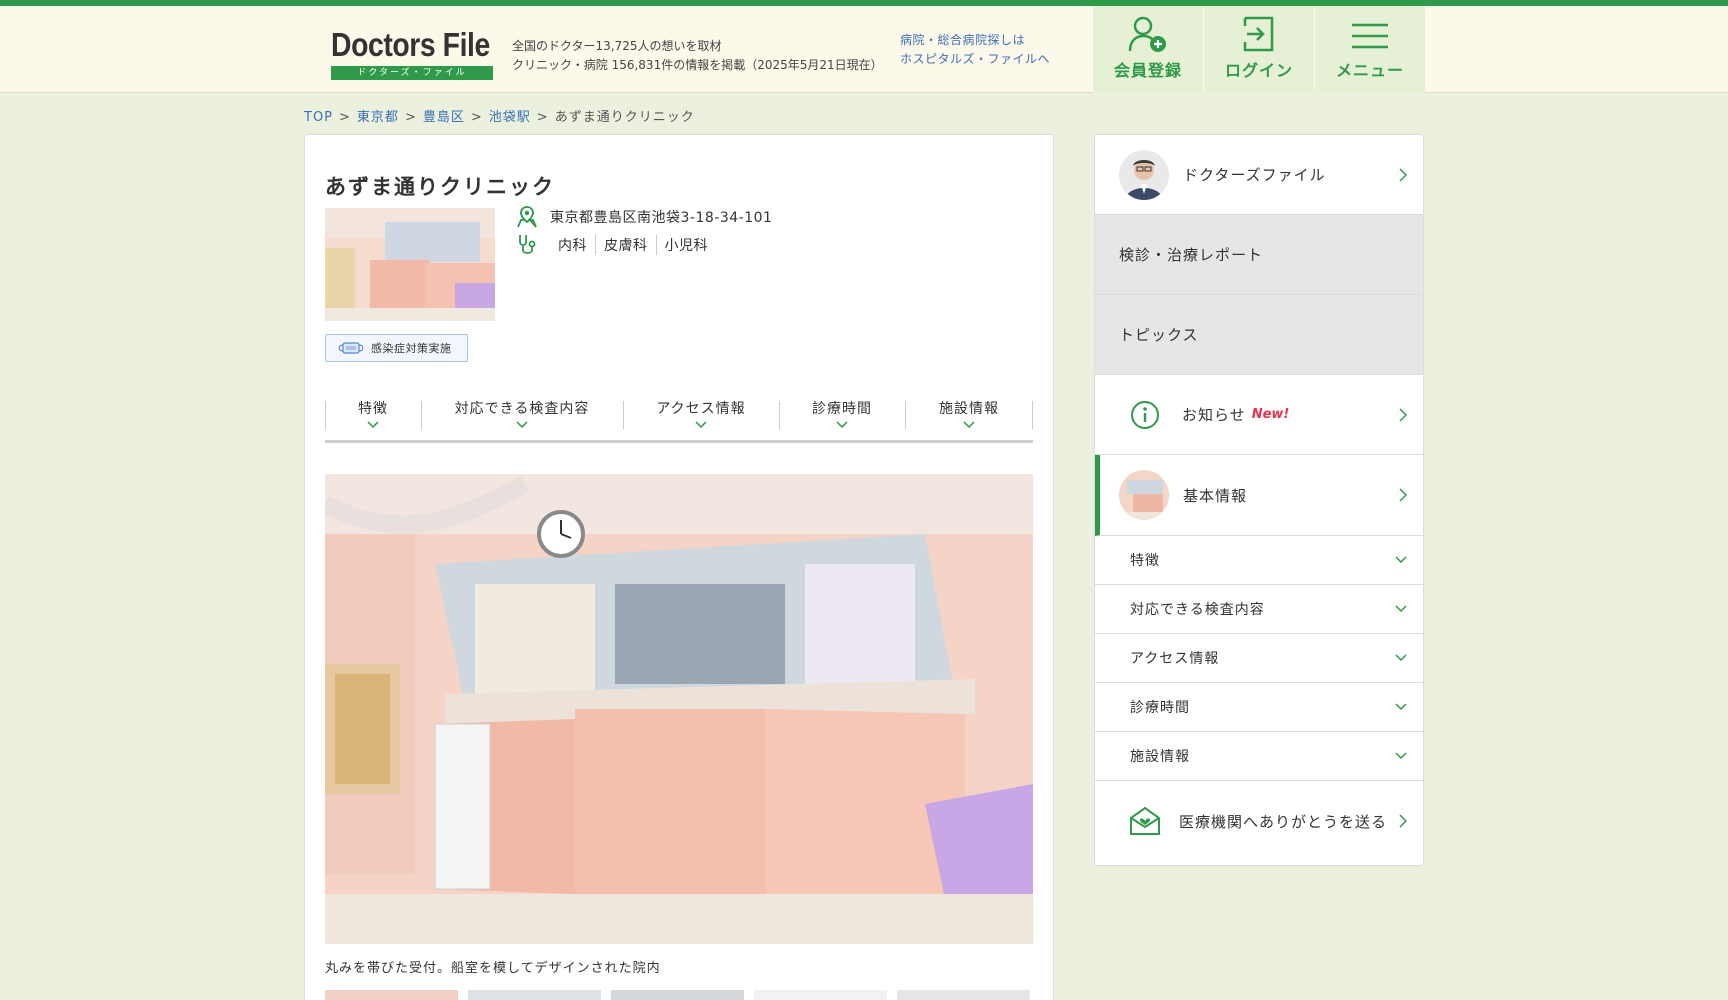 This screenshot has height=1000, width=1728. I want to click on register-button: 会員登録, so click(1148, 49).